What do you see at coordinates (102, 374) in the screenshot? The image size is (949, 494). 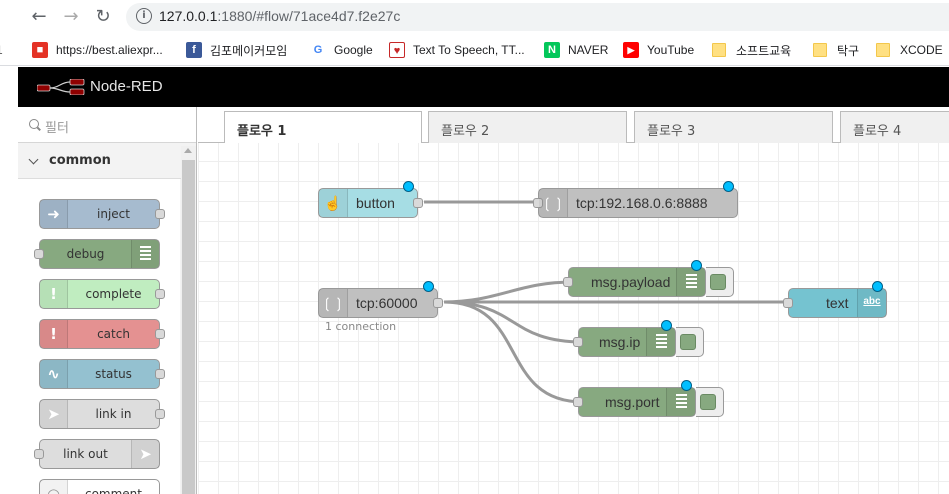 I see `palette-node-status: ∿ status` at bounding box center [102, 374].